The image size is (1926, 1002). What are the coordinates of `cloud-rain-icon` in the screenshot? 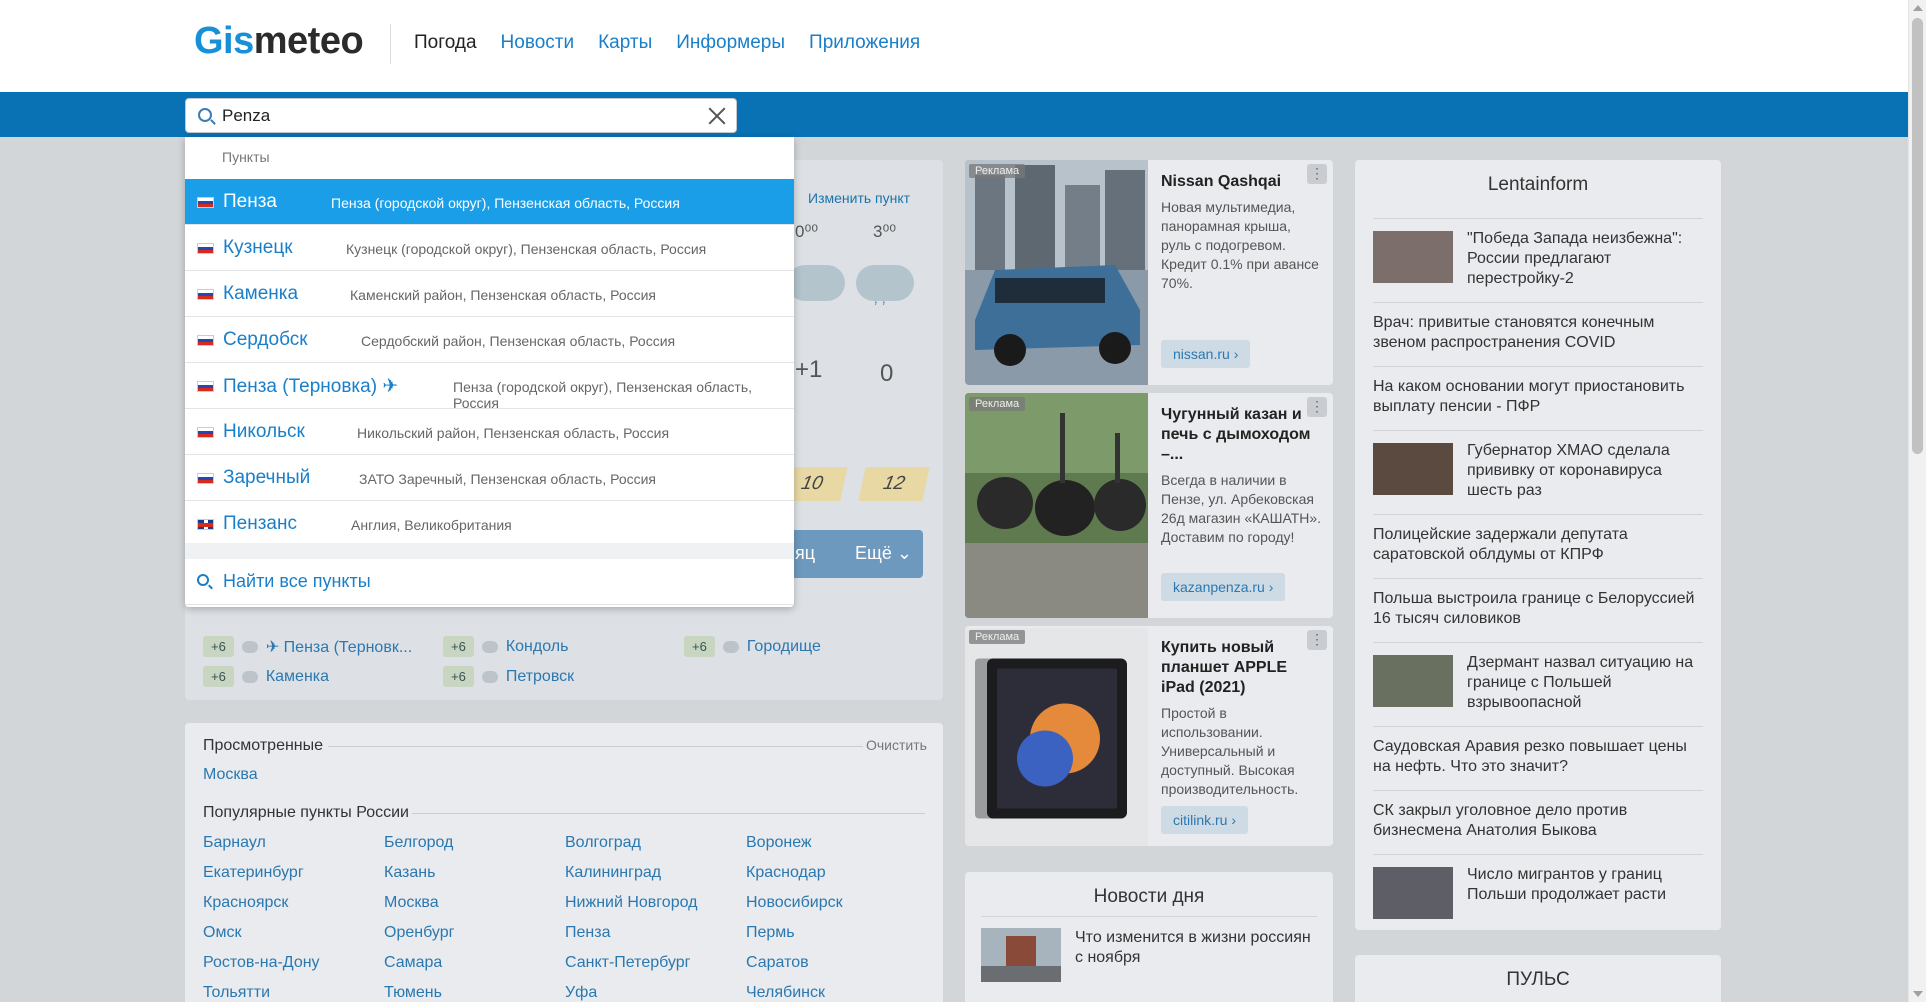 It's located at (885, 283).